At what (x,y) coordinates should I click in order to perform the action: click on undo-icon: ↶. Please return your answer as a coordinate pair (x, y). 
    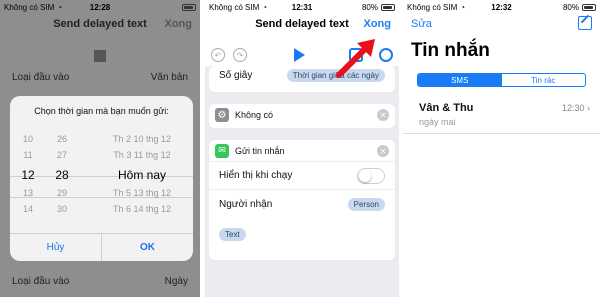
    Looking at the image, I should click on (218, 55).